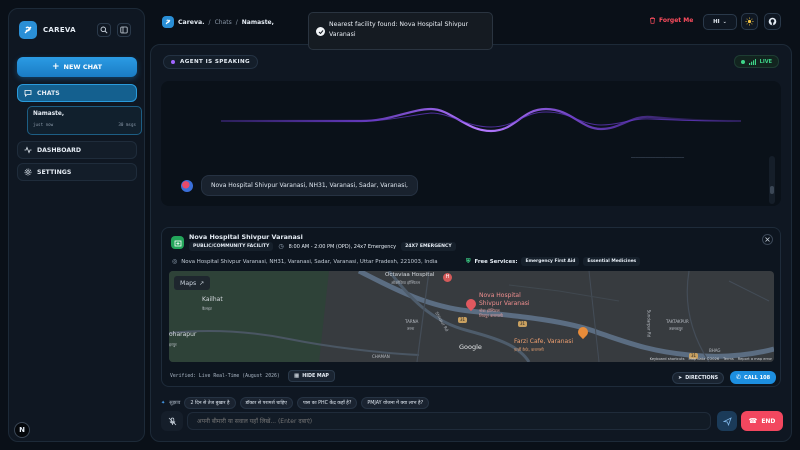 The image size is (800, 450). What do you see at coordinates (727, 421) in the screenshot?
I see `send-button` at bounding box center [727, 421].